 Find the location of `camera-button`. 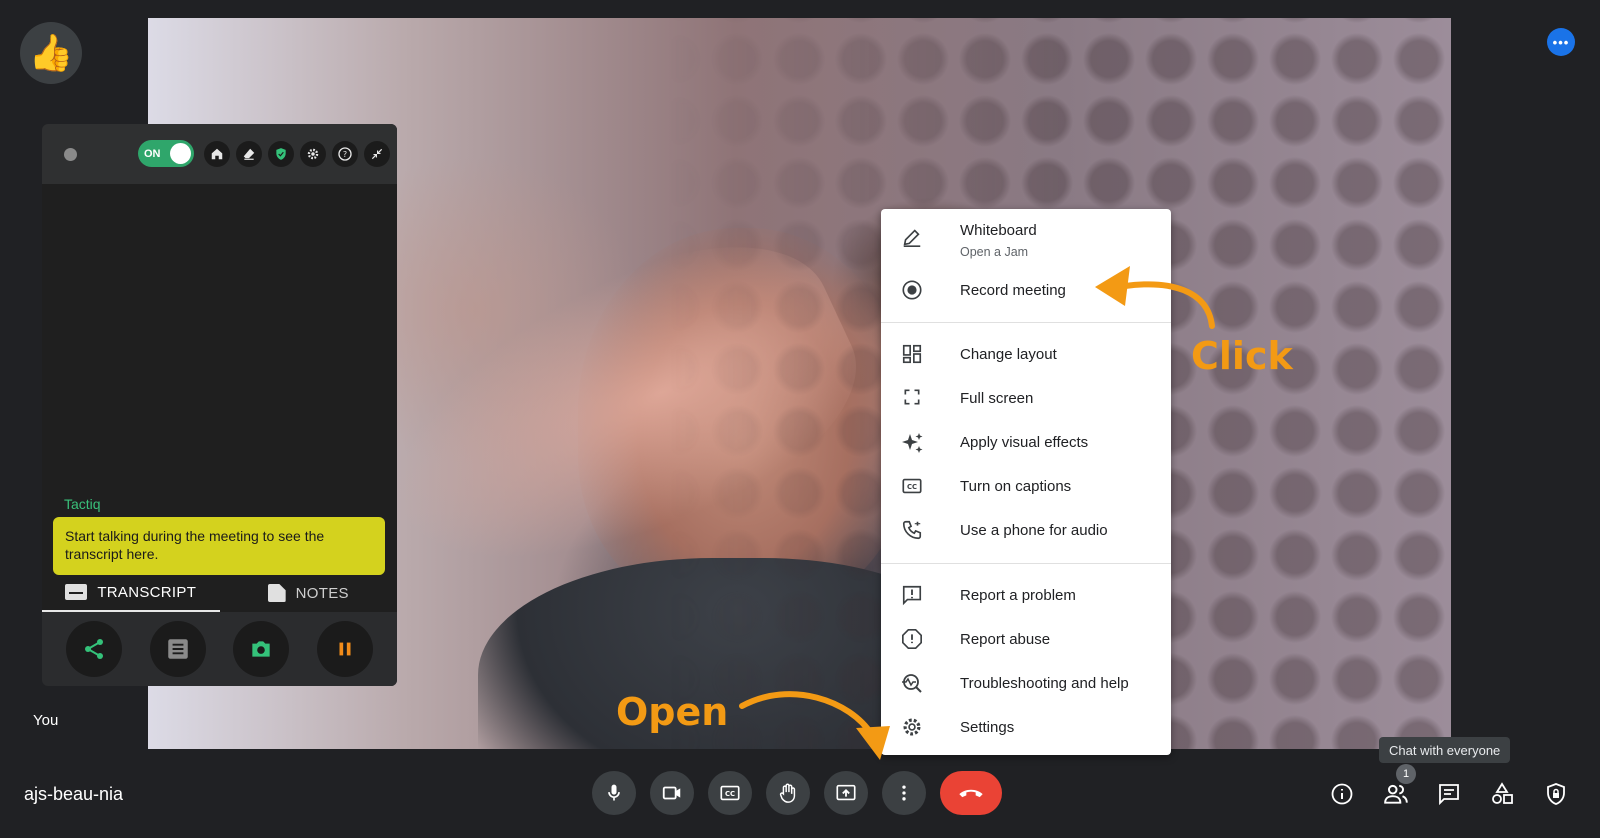

camera-button is located at coordinates (672, 793).